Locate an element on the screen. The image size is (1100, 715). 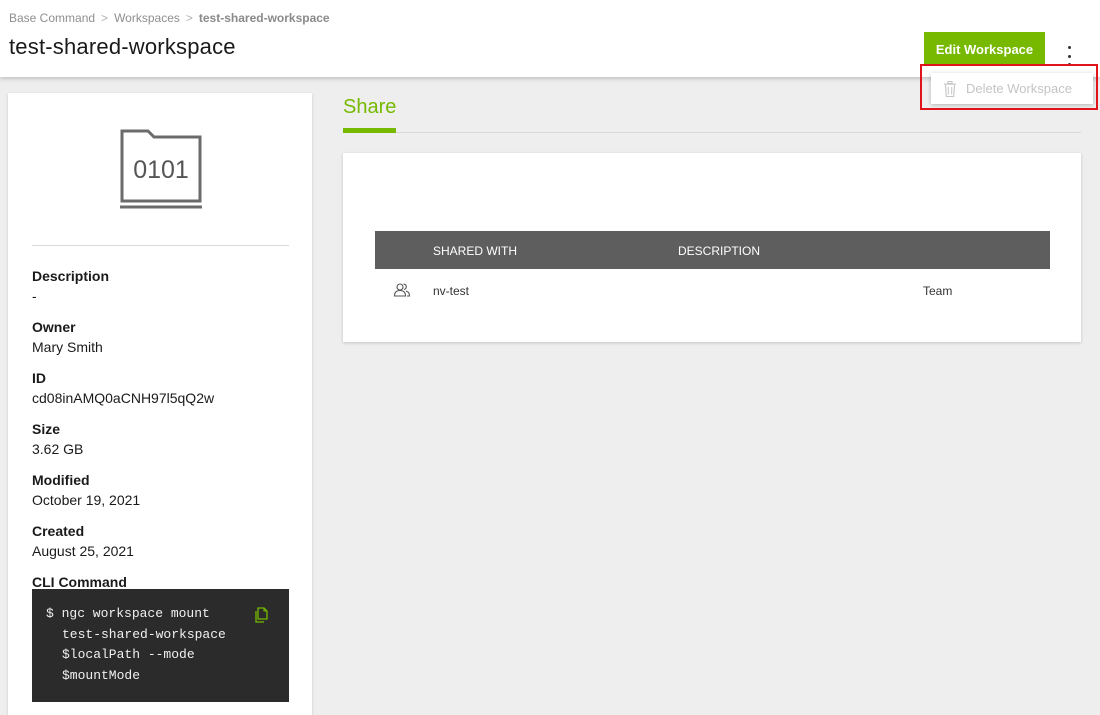
divider is located at coordinates (160, 245).